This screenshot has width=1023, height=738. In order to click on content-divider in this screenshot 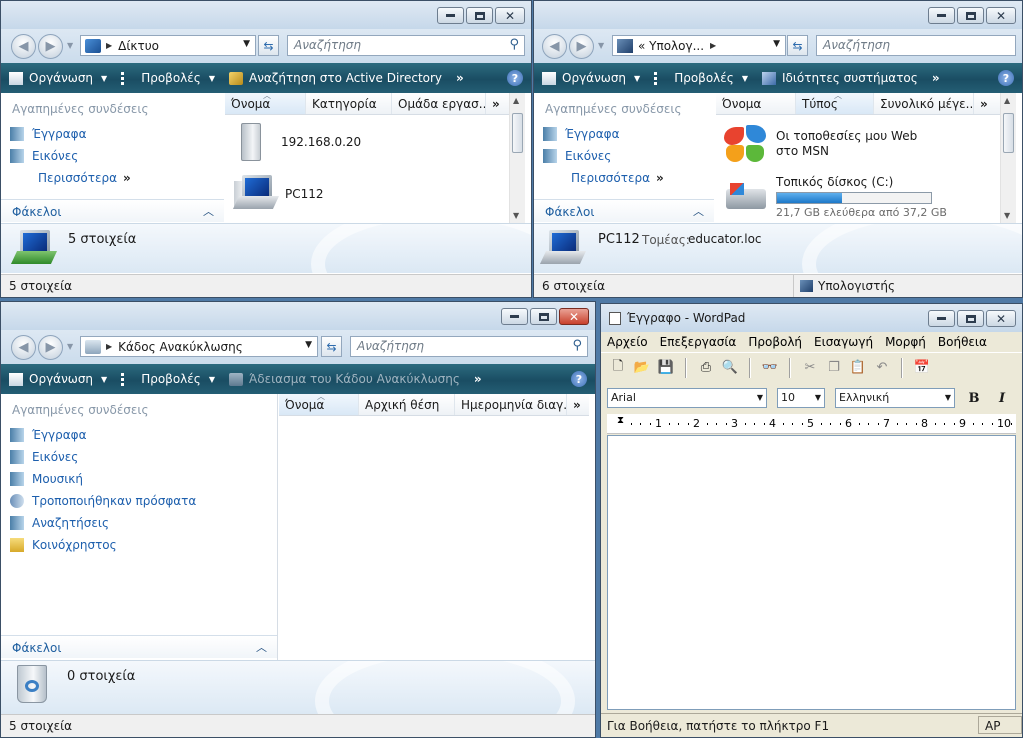, I will do `click(277, 527)`.